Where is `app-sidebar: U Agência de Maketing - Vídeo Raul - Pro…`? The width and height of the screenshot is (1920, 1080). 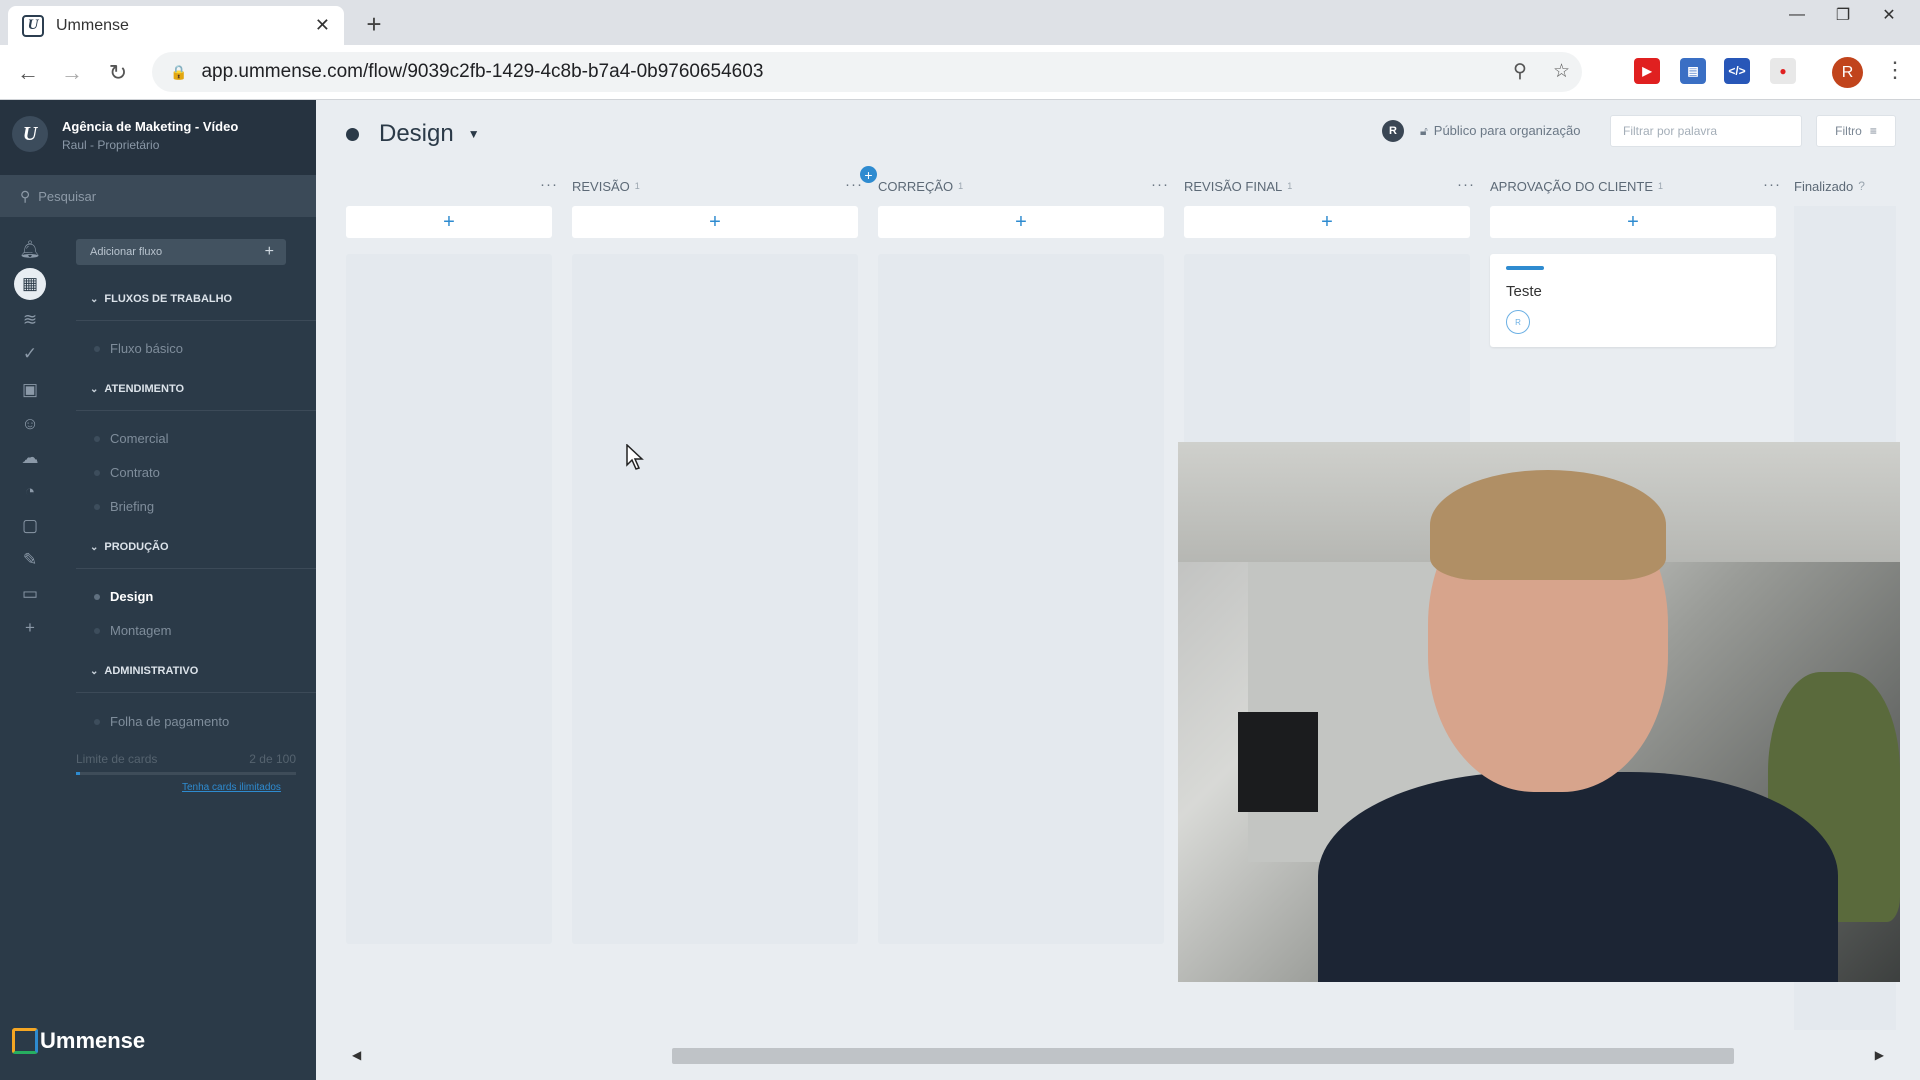
app-sidebar: U Agência de Maketing - Vídeo Raul - Pro… is located at coordinates (158, 590).